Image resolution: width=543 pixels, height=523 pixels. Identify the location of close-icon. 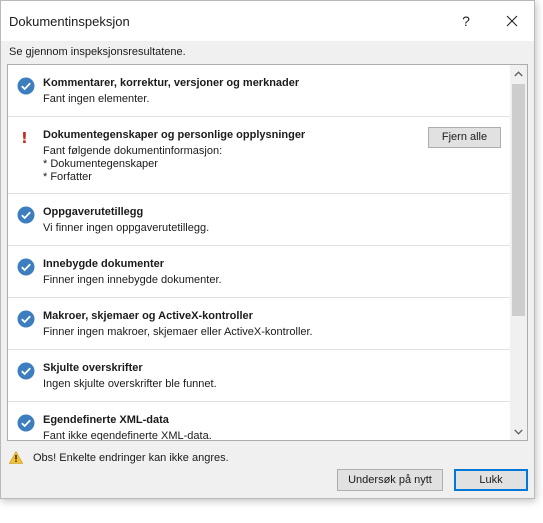
(512, 21).